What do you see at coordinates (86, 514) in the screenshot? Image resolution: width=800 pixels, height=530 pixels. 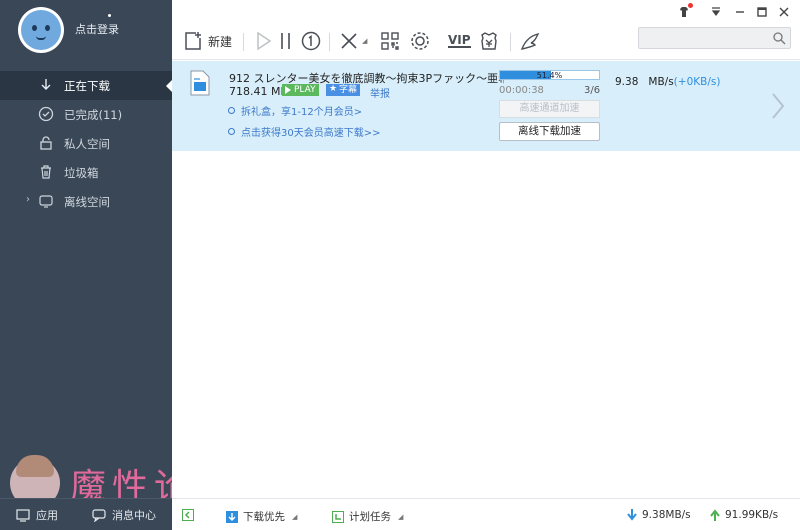 I see `sidebar-bottom-bar: 应用 消息中心` at bounding box center [86, 514].